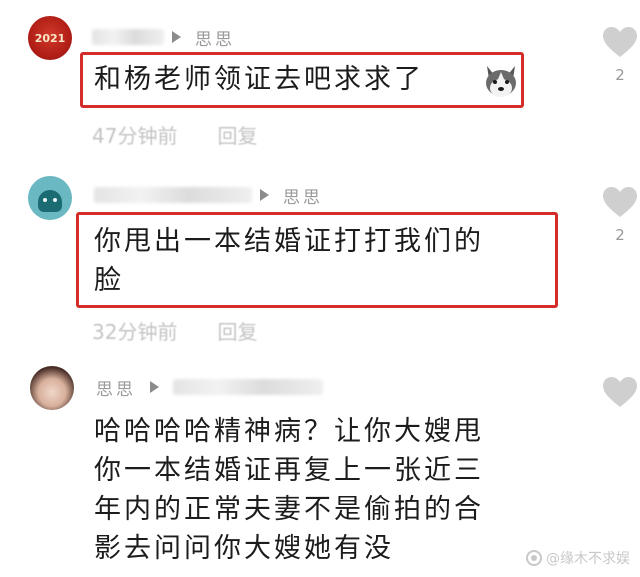  What do you see at coordinates (501, 81) in the screenshot?
I see `husky-emoji-icon` at bounding box center [501, 81].